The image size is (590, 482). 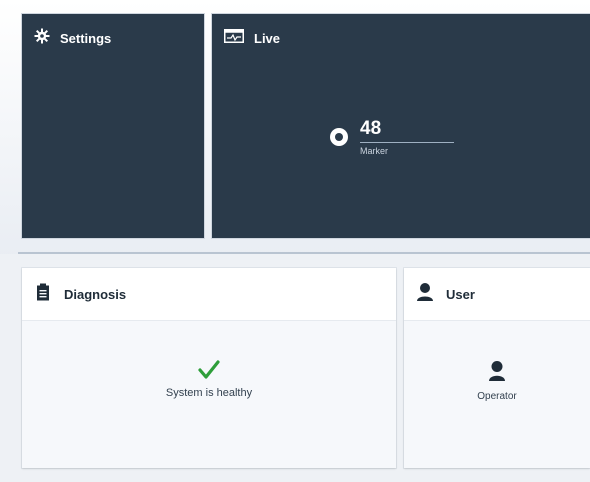 I want to click on marker-label: Marker, so click(x=374, y=151).